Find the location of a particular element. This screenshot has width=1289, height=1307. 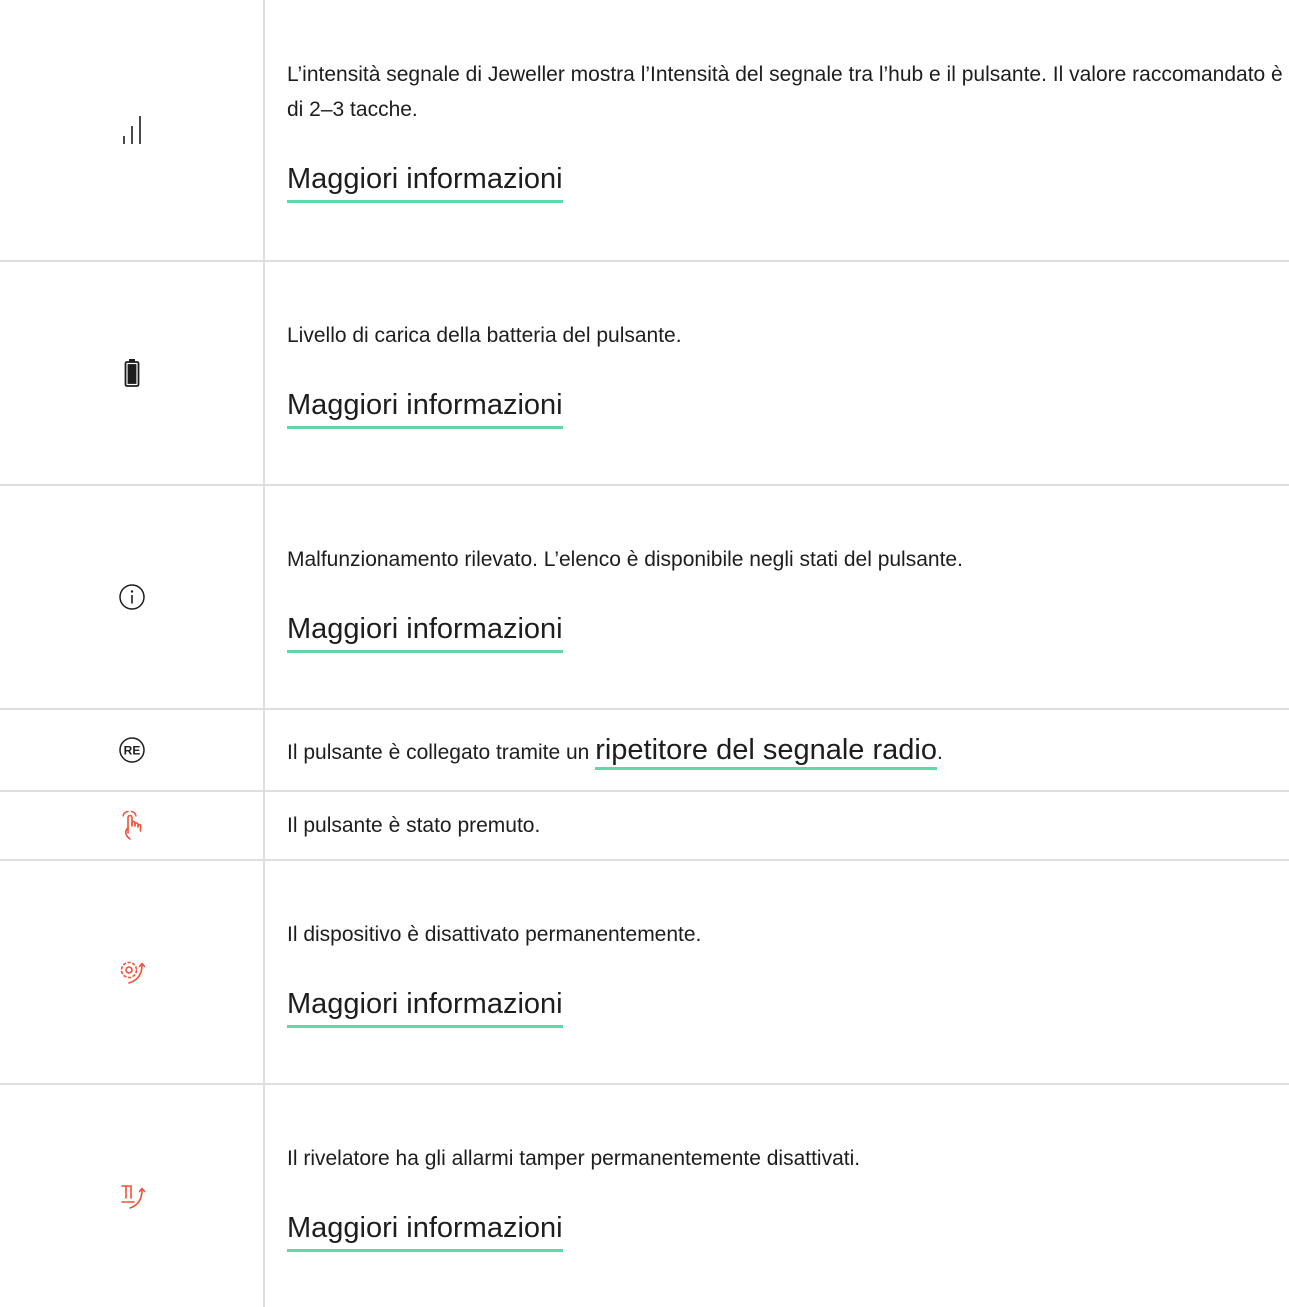

row-description-suffix: . is located at coordinates (939, 752).